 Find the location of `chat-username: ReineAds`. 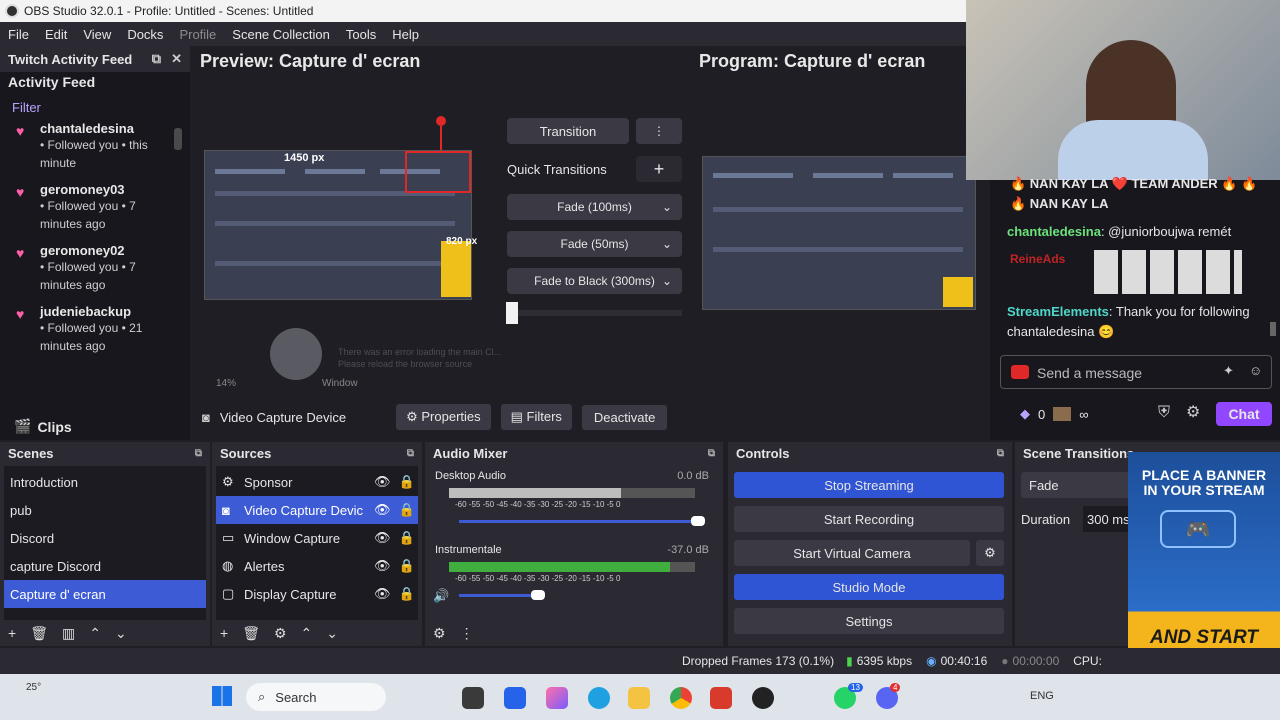

chat-username: ReineAds is located at coordinates (1037, 259).